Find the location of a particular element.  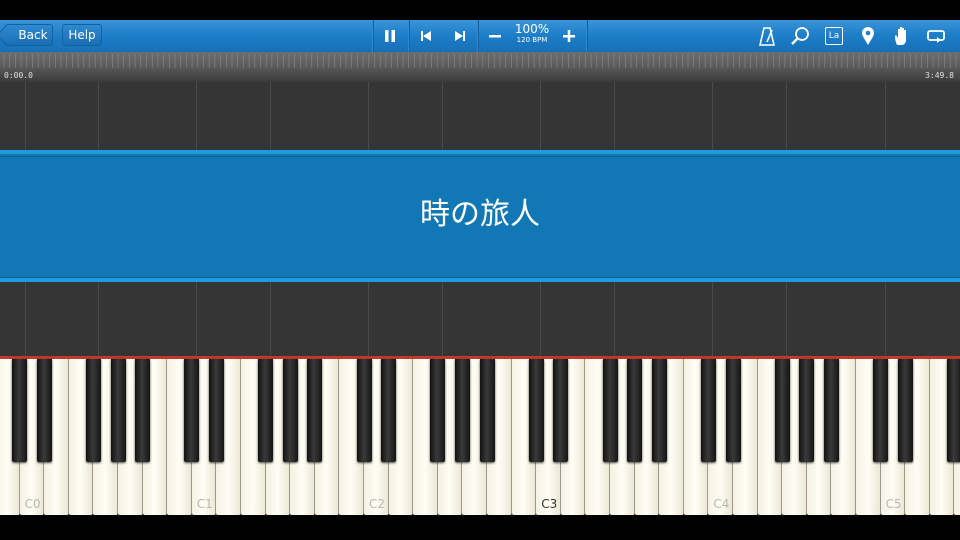

help-button: Help is located at coordinates (82, 35).